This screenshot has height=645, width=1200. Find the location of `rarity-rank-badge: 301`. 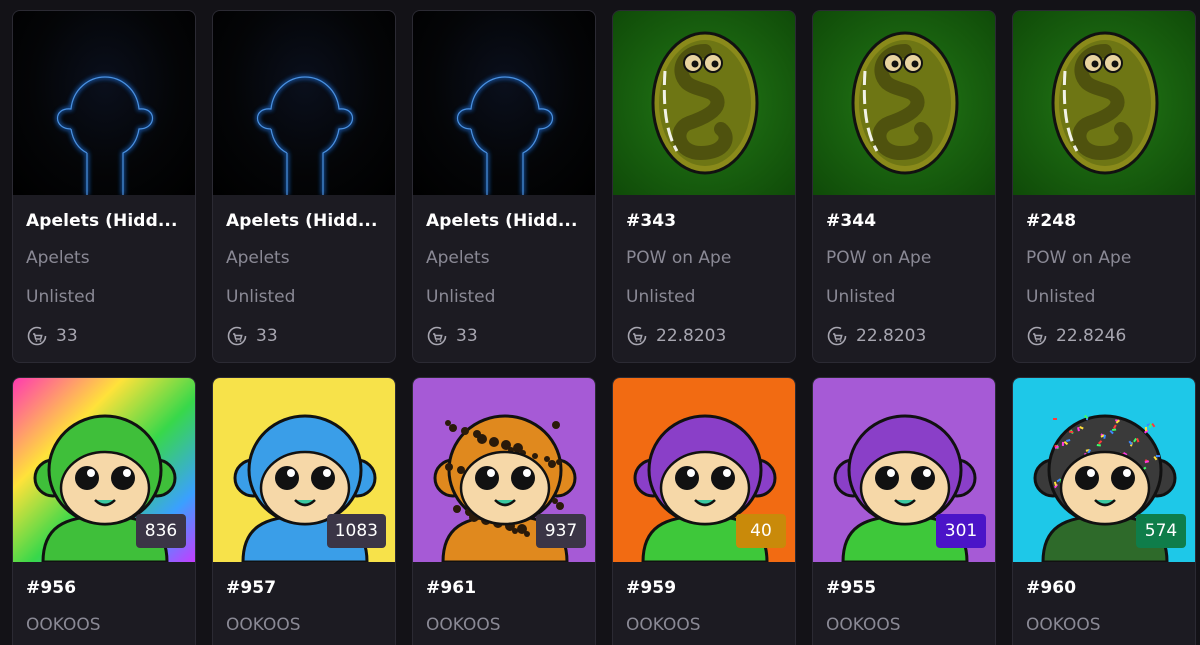

rarity-rank-badge: 301 is located at coordinates (961, 531).